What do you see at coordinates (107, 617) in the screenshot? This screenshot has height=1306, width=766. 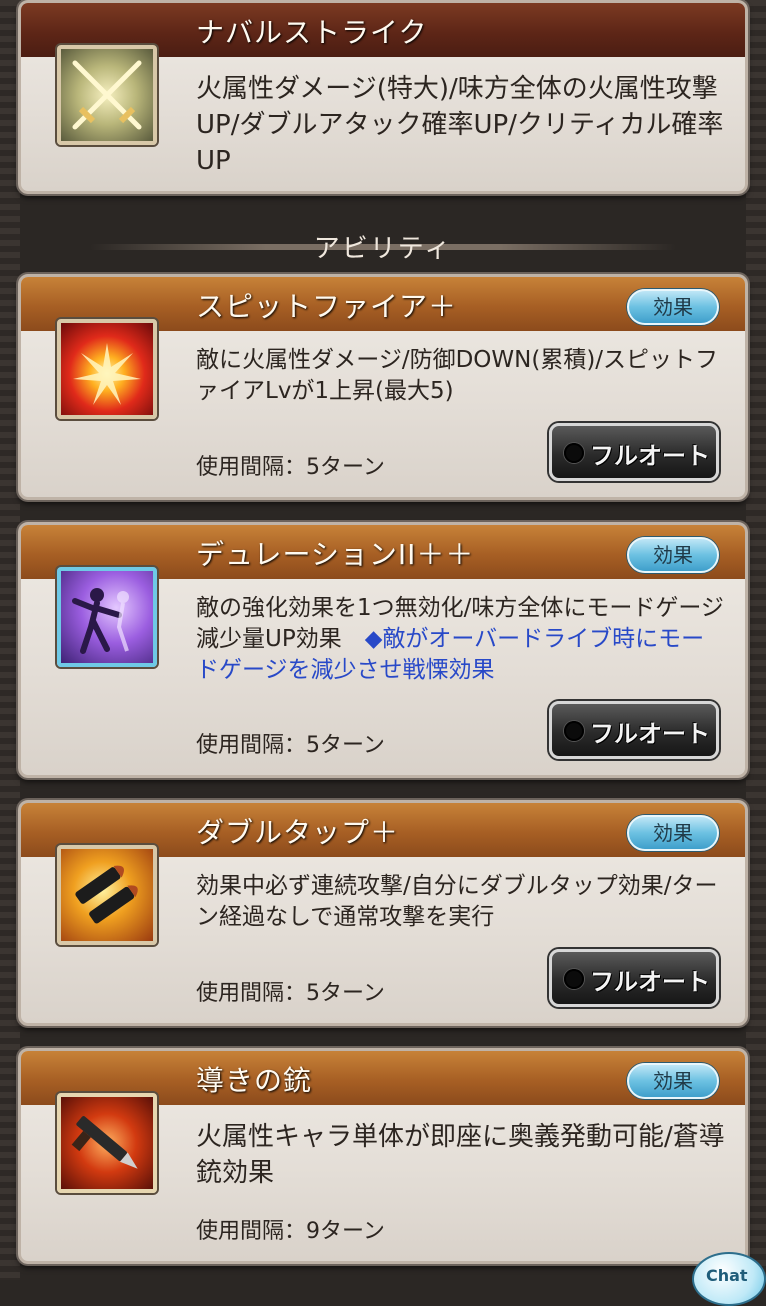 I see `dancer-silhouette-icon` at bounding box center [107, 617].